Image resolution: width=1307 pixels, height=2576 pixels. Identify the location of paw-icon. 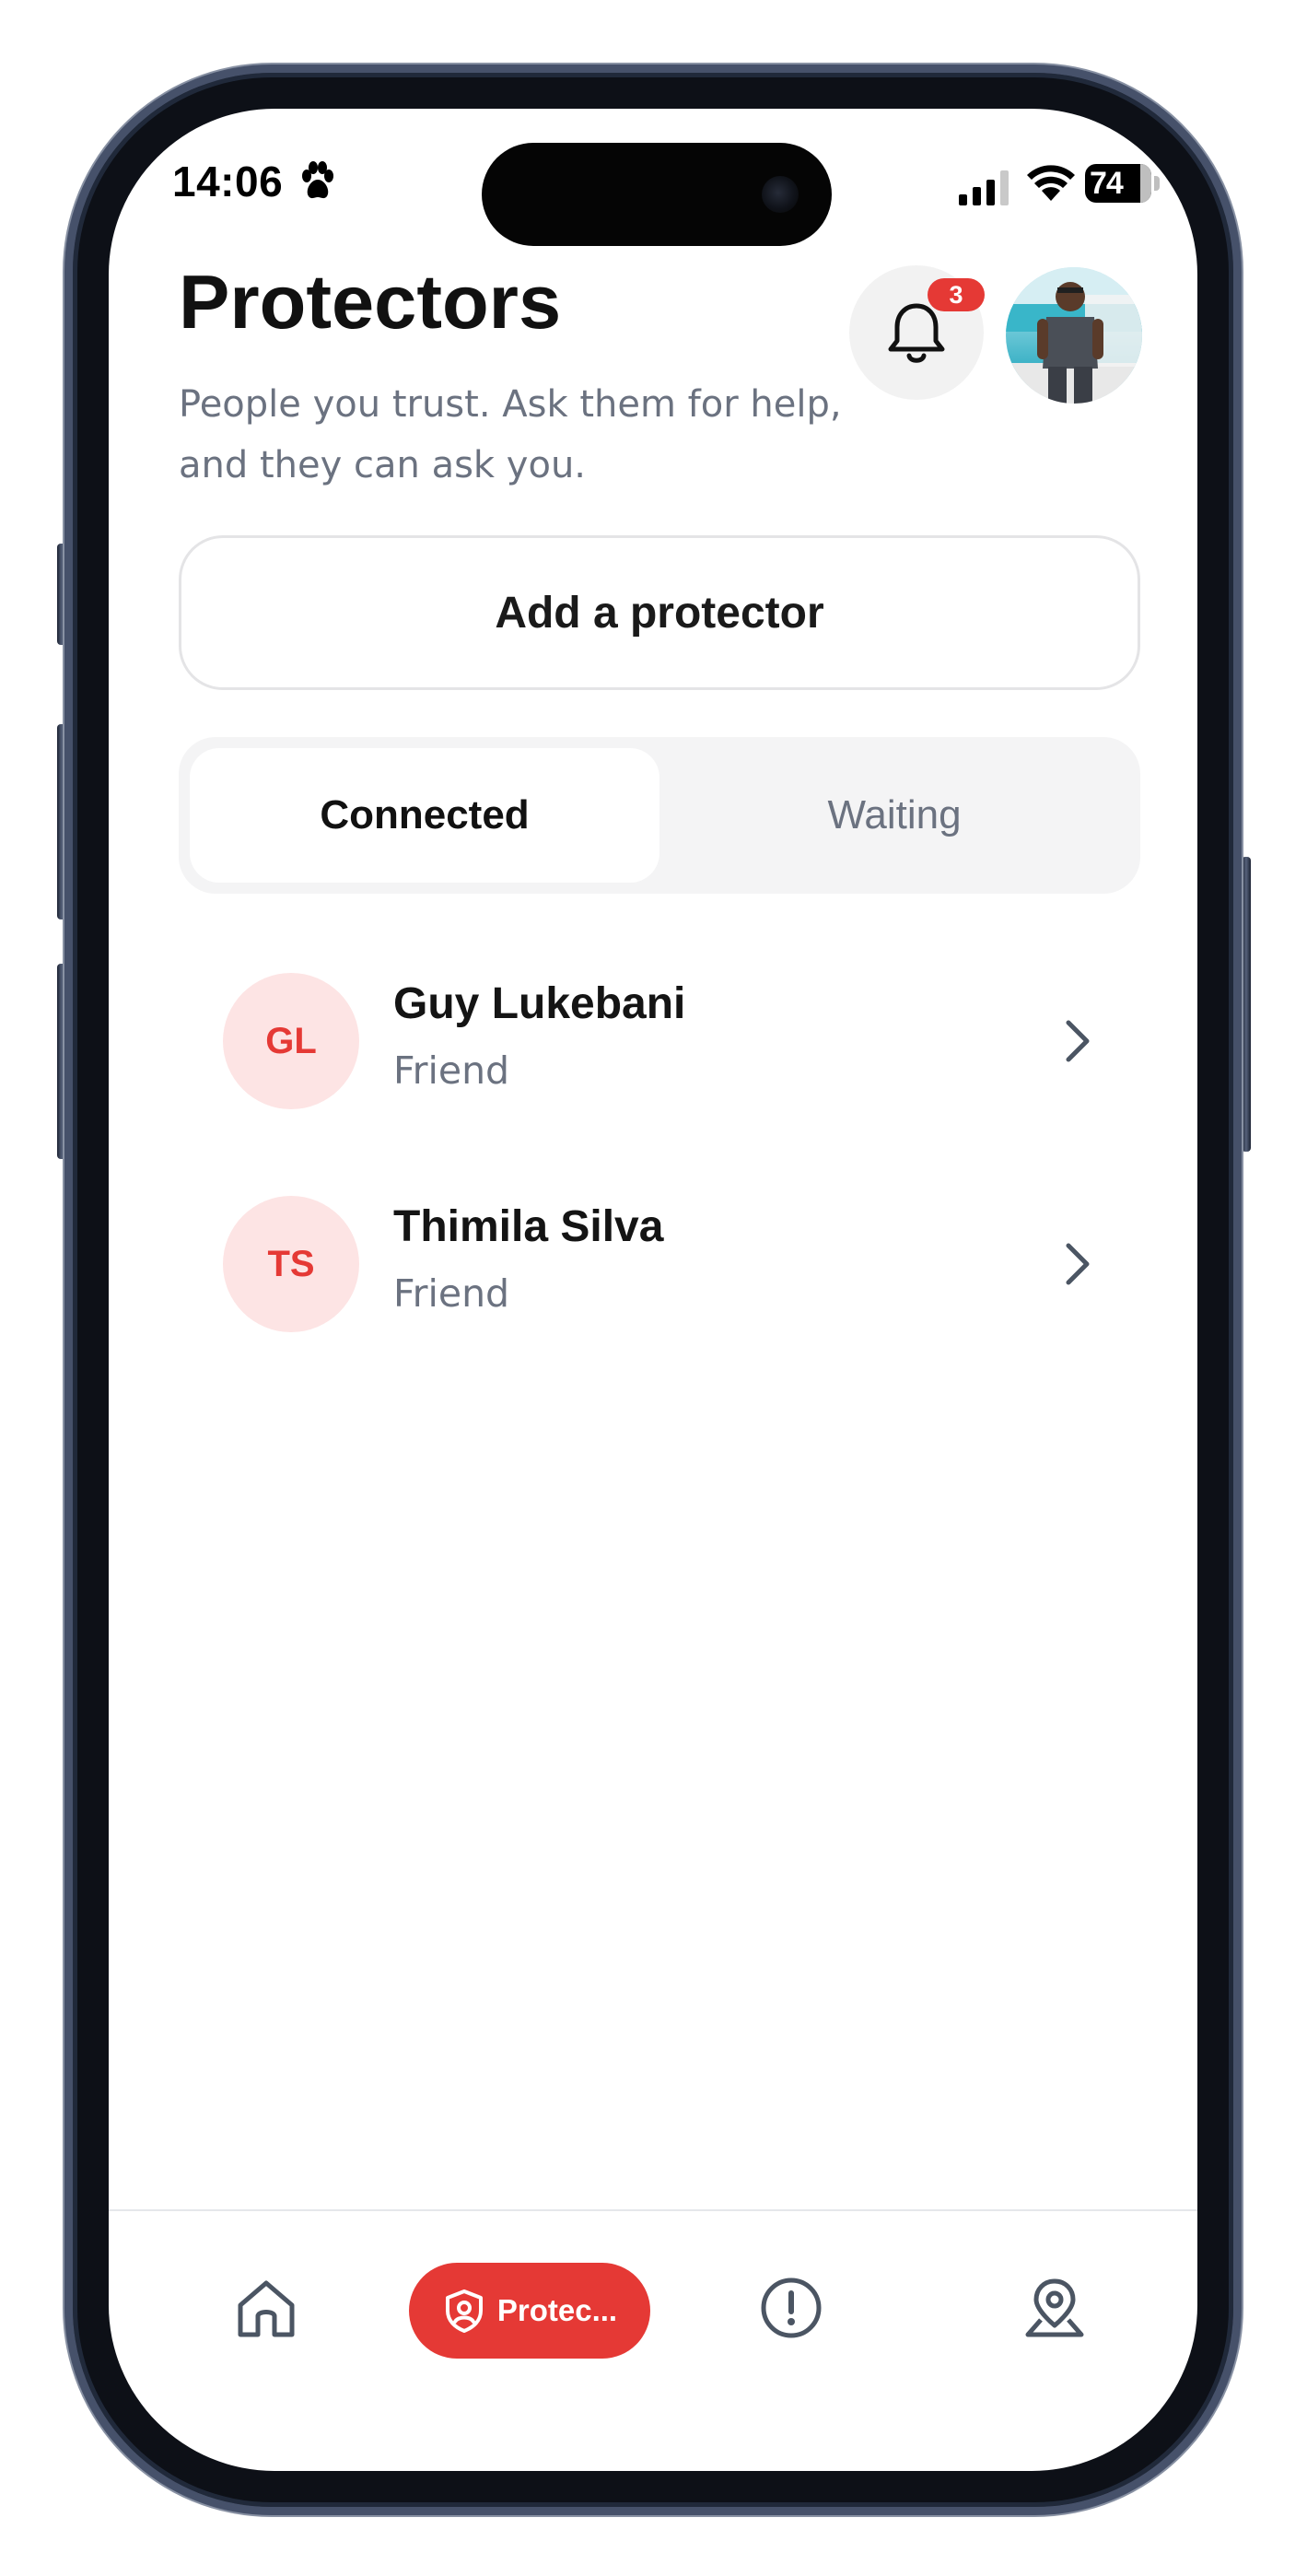
(318, 180).